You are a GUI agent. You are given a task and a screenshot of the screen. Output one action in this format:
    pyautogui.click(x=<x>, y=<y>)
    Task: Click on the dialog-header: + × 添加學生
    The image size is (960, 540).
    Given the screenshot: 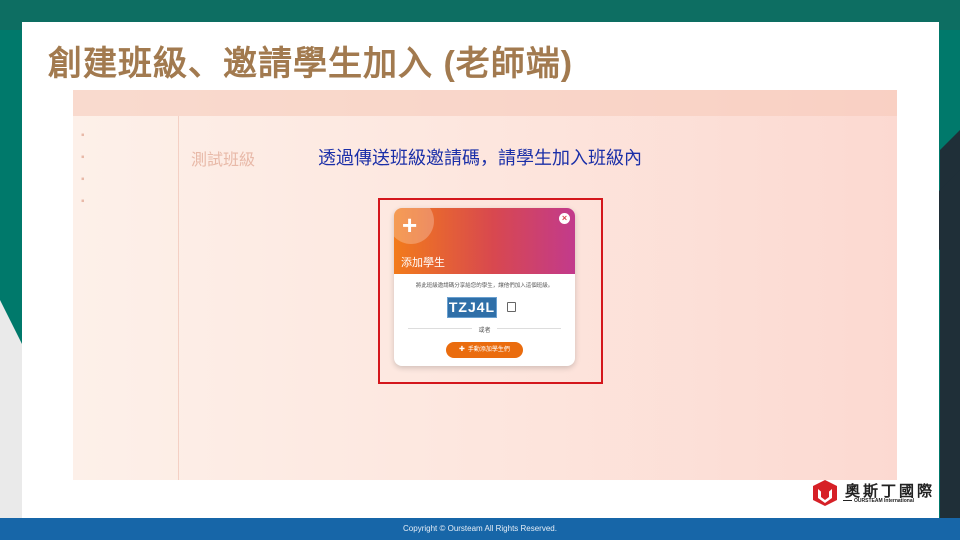 What is the action you would take?
    pyautogui.click(x=484, y=241)
    